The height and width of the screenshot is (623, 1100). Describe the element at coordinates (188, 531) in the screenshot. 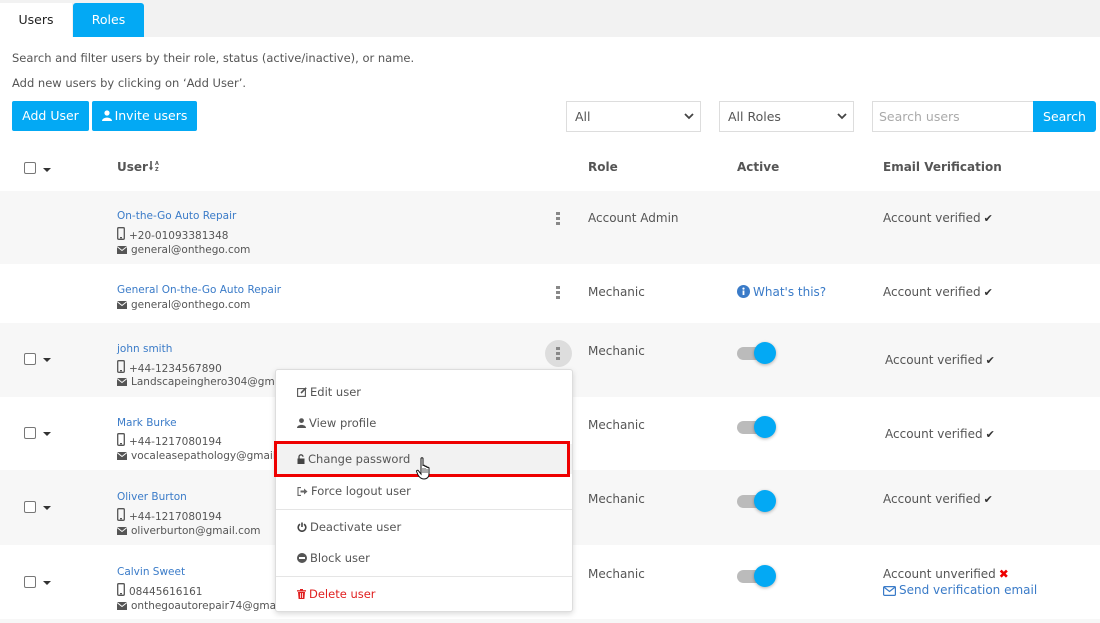

I see `user-email: oliverburton@gmail.com` at that location.